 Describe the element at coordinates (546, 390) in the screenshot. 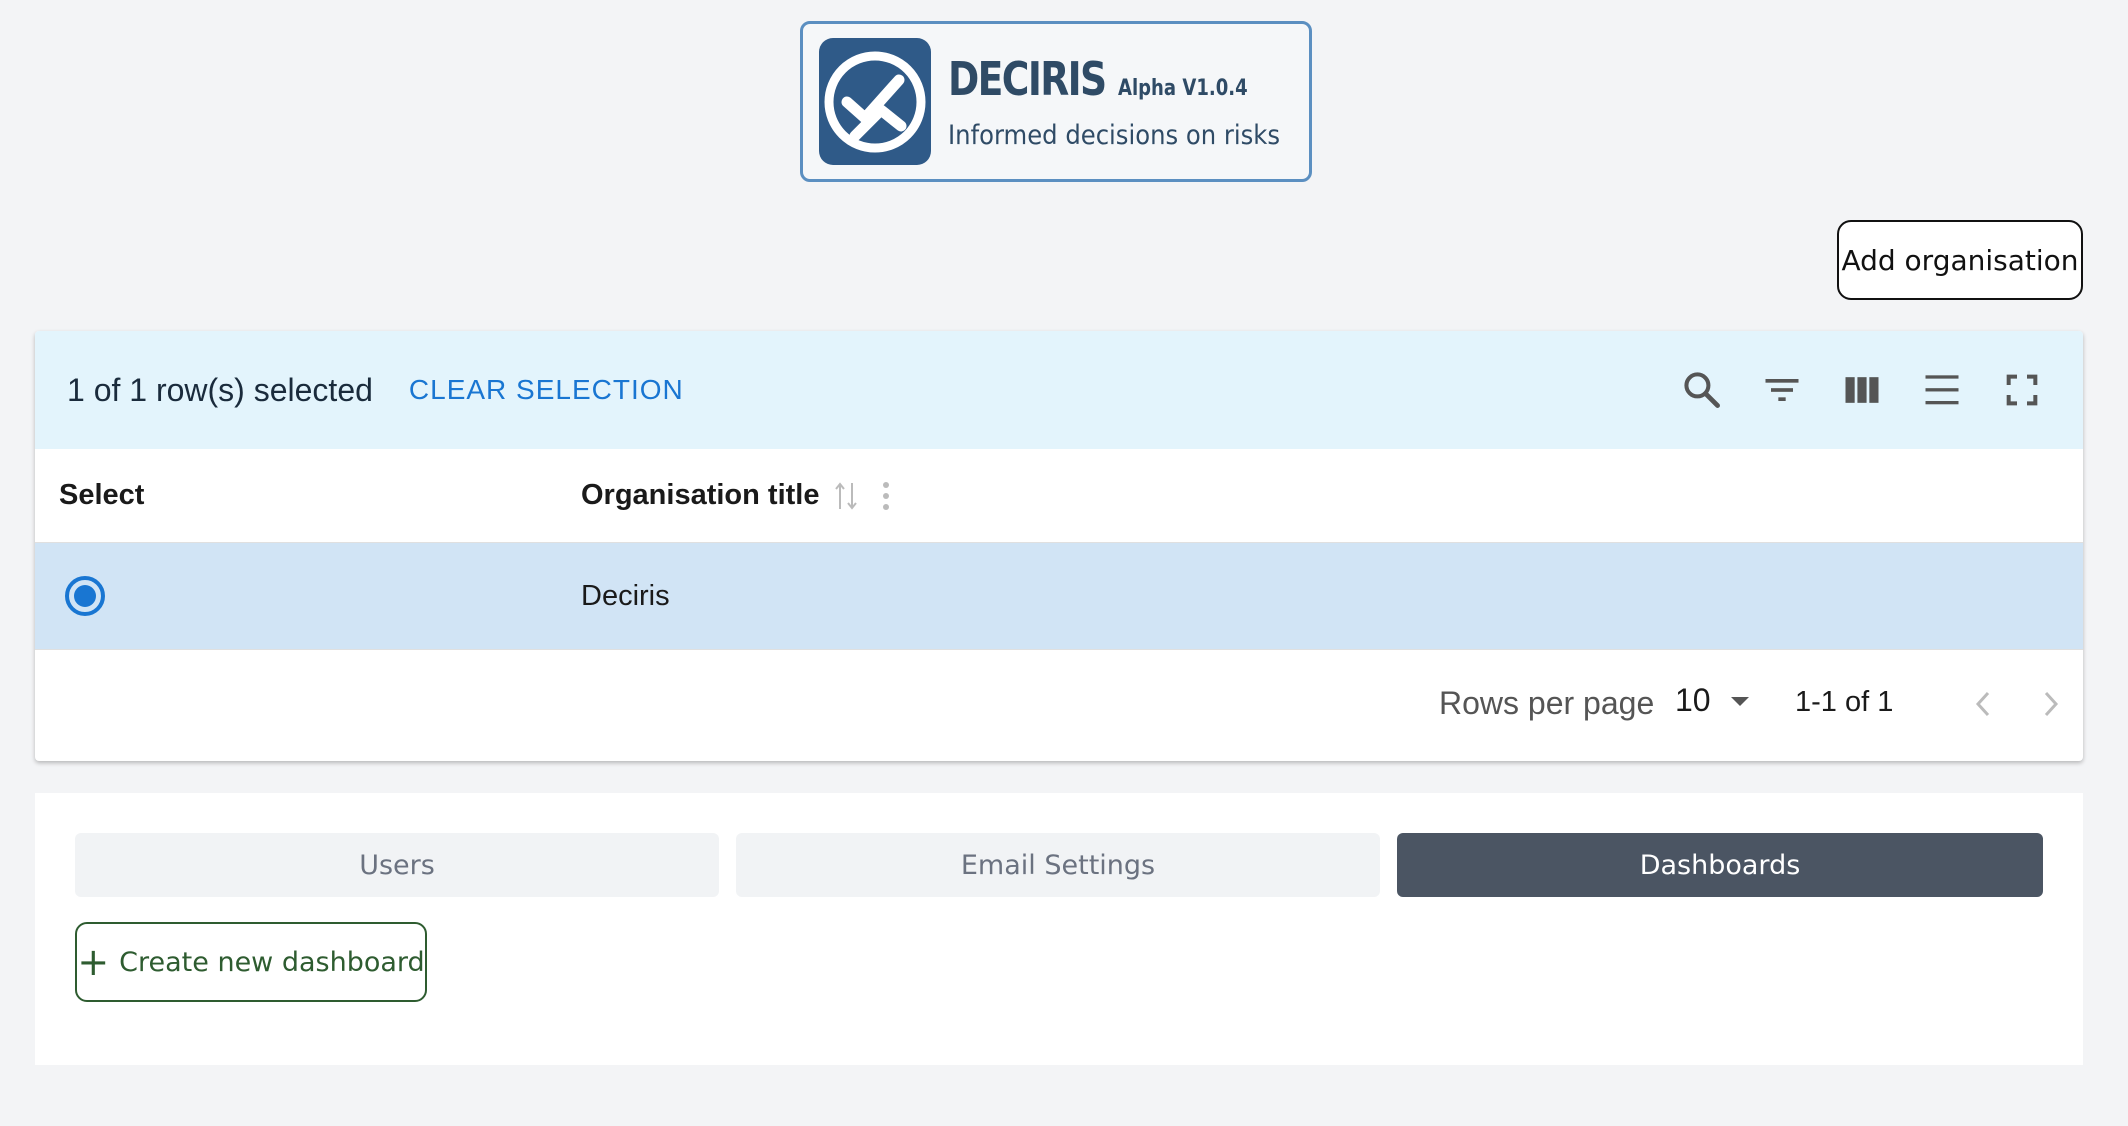

I see `clear-selection-button: CLEAR SELECTION` at that location.